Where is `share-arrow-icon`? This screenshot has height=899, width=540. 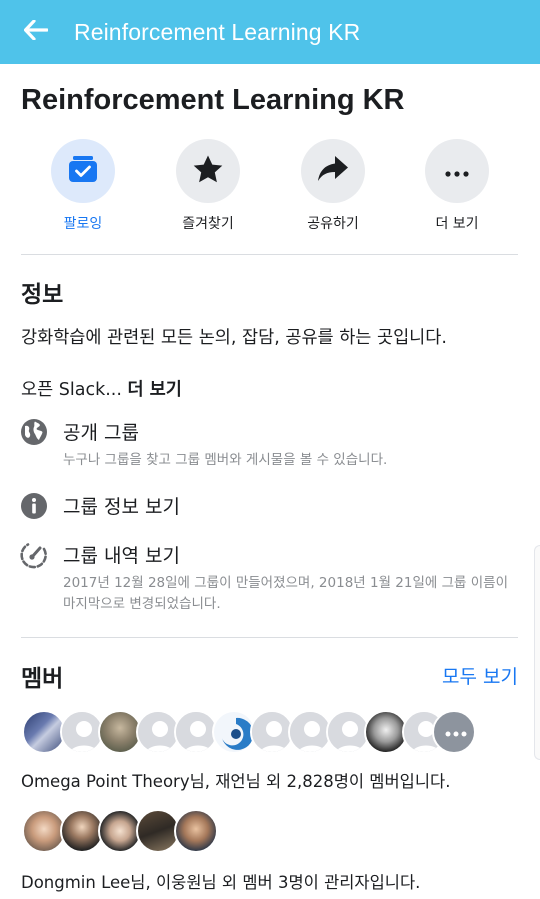 share-arrow-icon is located at coordinates (333, 171).